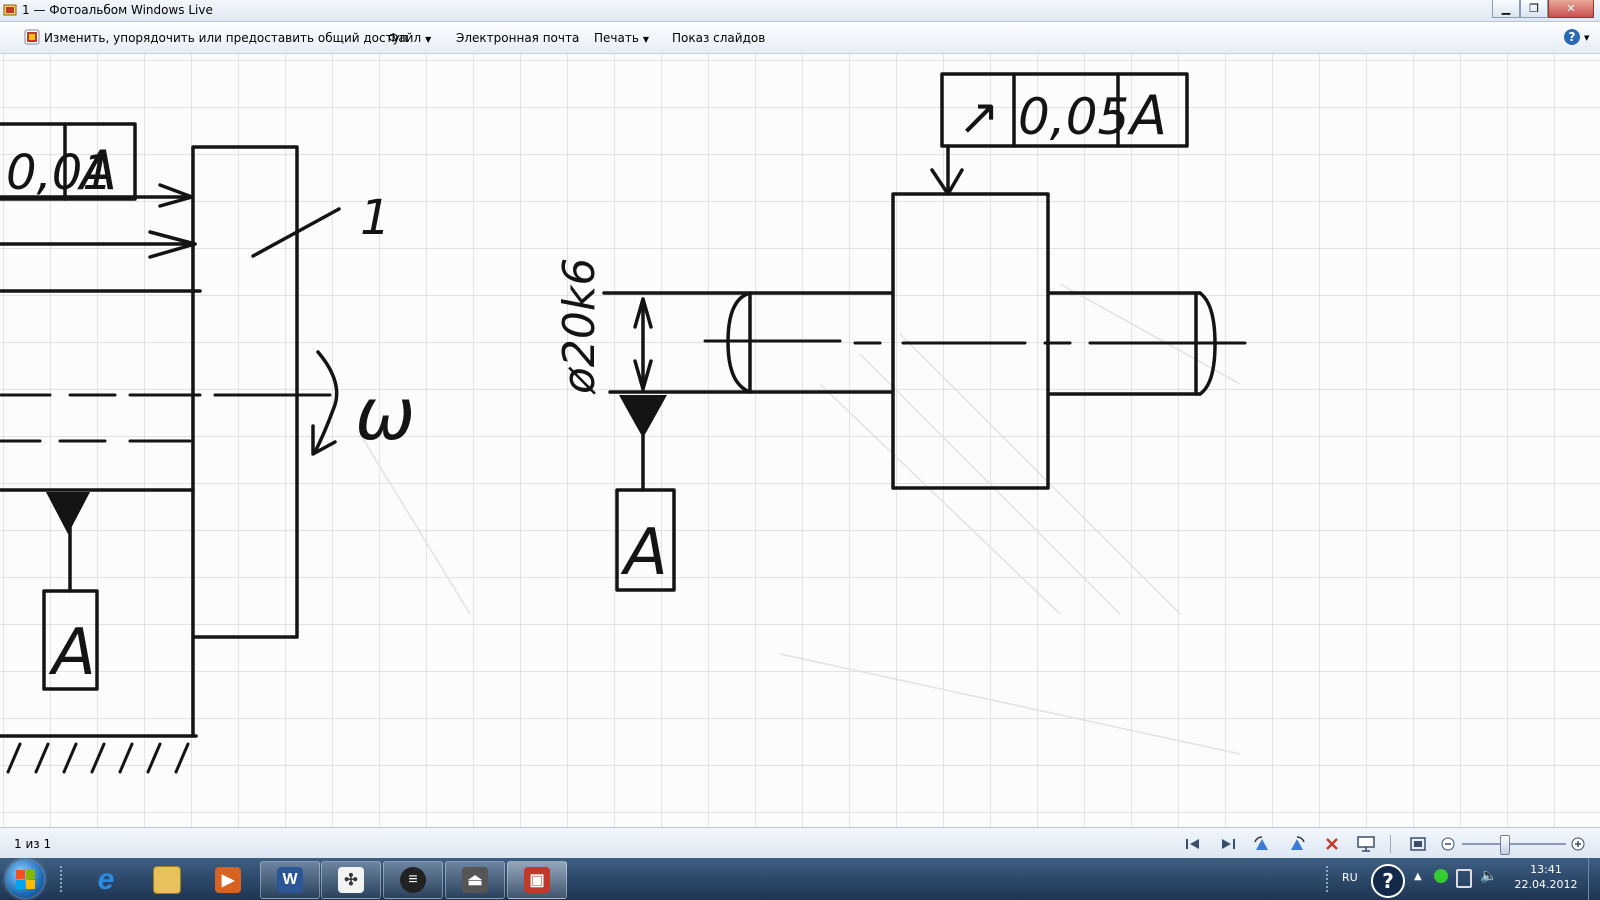 The height and width of the screenshot is (900, 1600). I want to click on system-clock: 13:41 22.04.2012, so click(1546, 877).